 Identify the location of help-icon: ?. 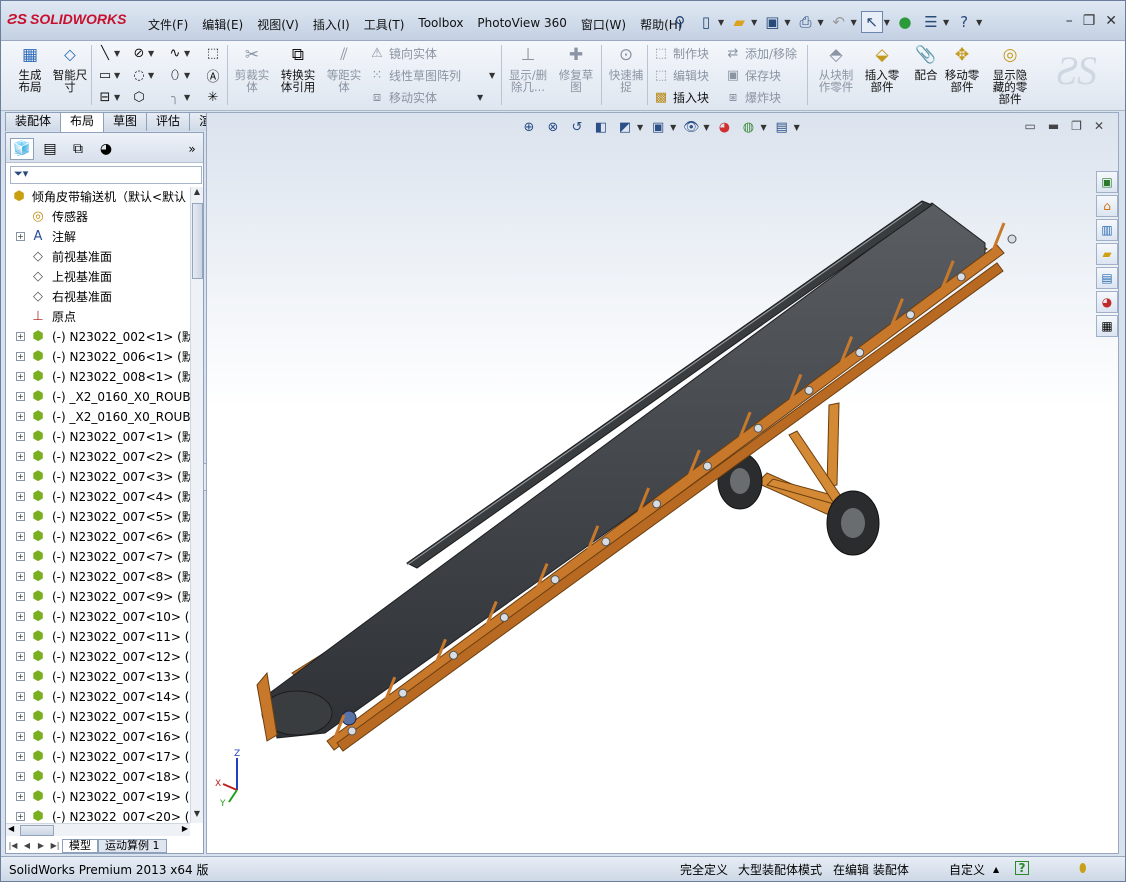
(964, 22).